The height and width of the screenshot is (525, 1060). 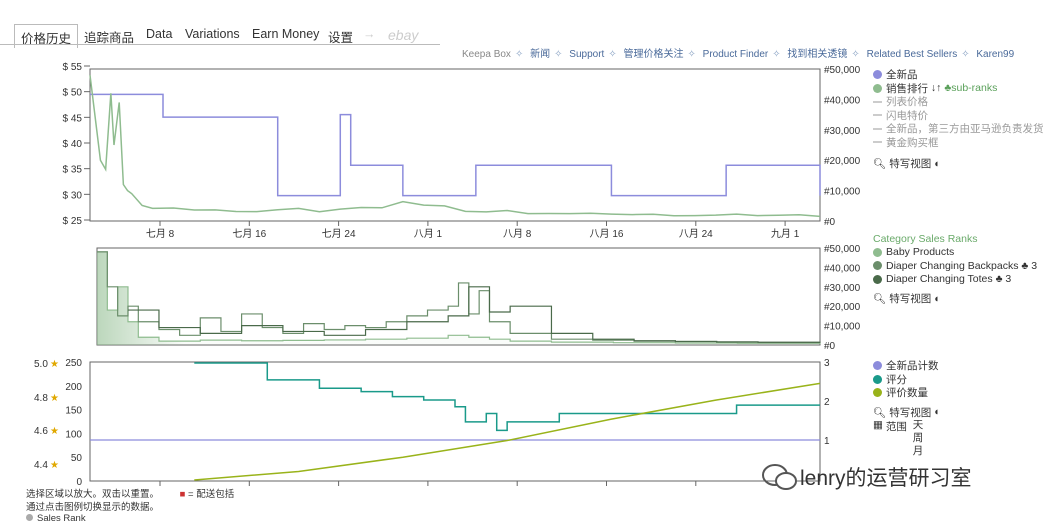 What do you see at coordinates (958, 116) in the screenshot?
I see `legend-lightning: 闪电特价` at bounding box center [958, 116].